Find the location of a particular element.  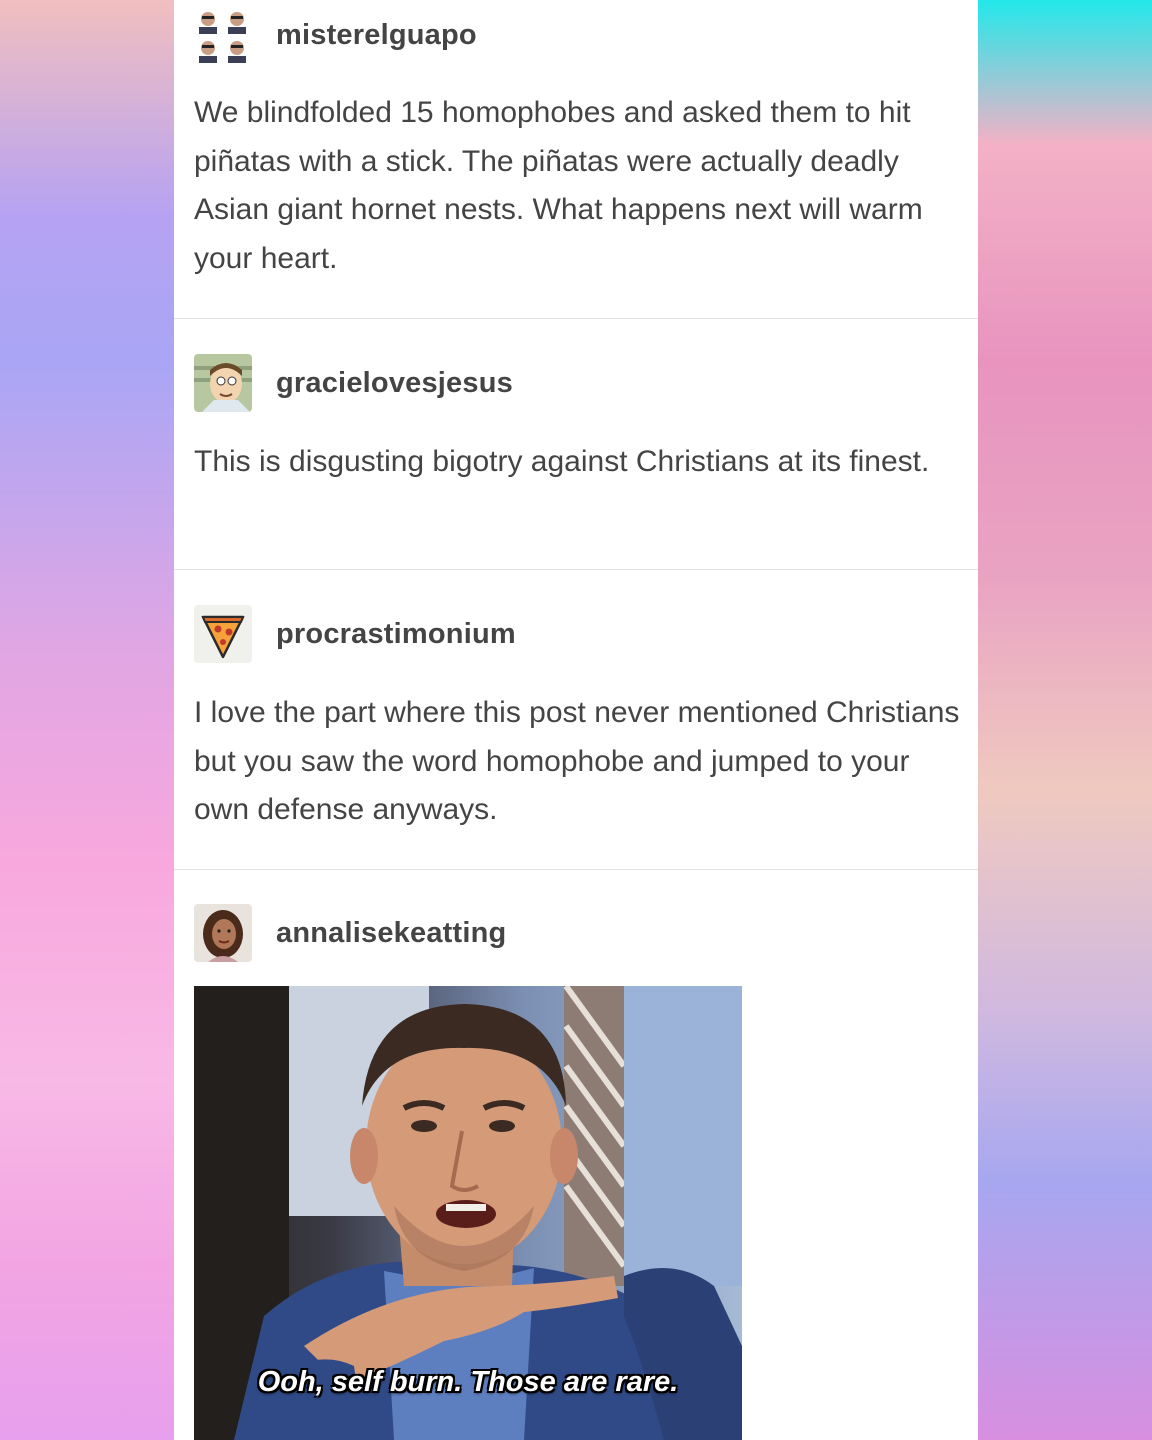

cartoon-man-avatar-icon is located at coordinates (223, 383).